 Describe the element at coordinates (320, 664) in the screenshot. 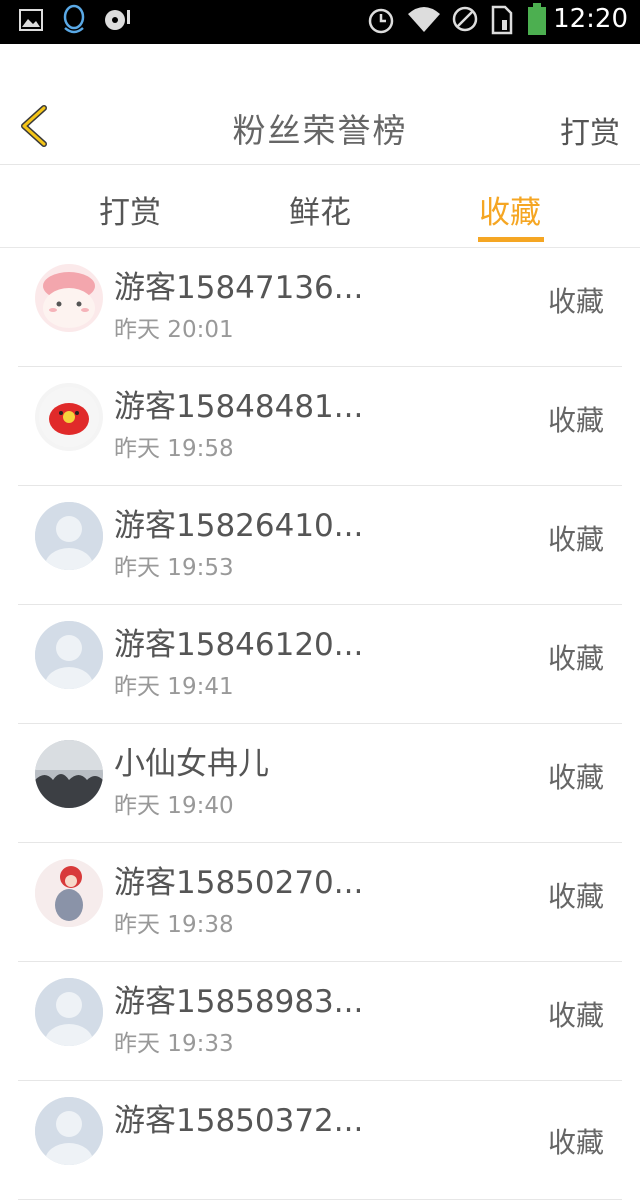

I see `list-item: 游客15846120... 昨天 19:41 收藏` at that location.